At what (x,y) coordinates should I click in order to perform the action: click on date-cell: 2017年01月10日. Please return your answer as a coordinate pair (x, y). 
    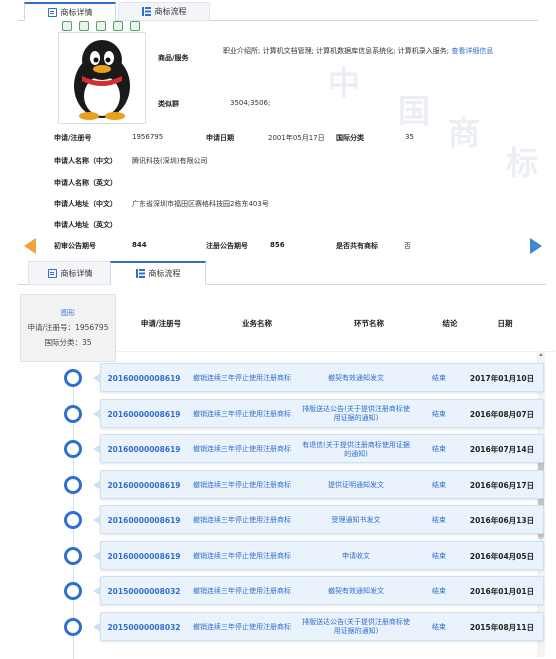
    Looking at the image, I should click on (502, 378).